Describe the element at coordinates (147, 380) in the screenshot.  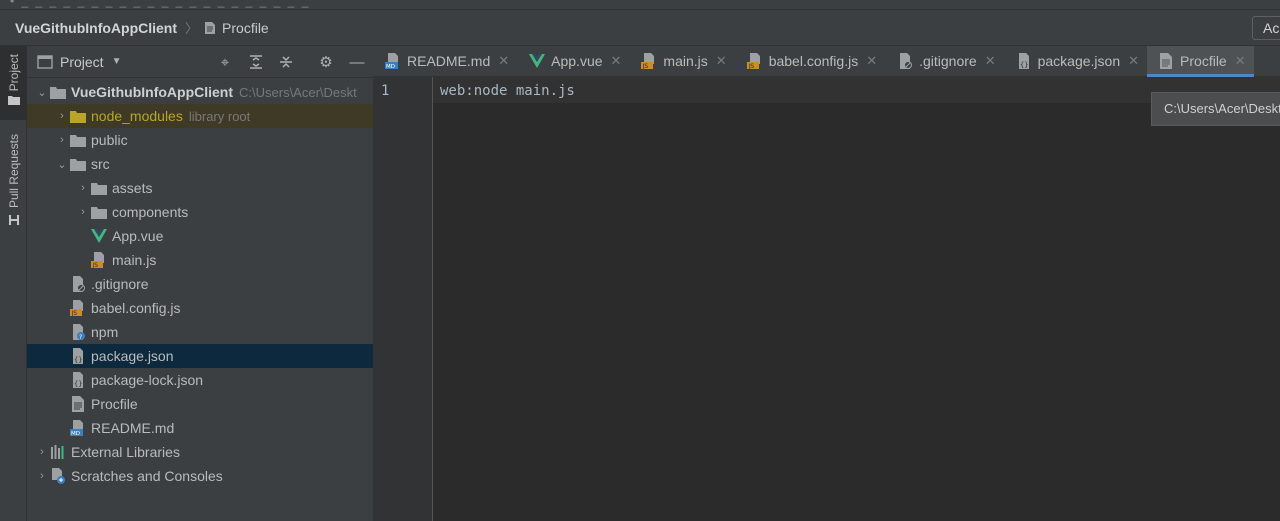
I see `tree-item-label: package-lock.json` at that location.